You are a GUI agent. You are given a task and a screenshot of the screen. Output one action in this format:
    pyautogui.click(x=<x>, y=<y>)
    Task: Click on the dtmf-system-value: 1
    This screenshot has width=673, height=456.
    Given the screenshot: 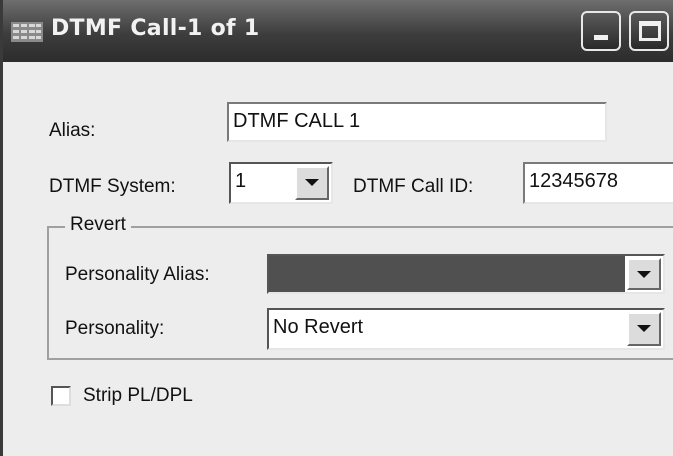 What is the action you would take?
    pyautogui.click(x=241, y=181)
    